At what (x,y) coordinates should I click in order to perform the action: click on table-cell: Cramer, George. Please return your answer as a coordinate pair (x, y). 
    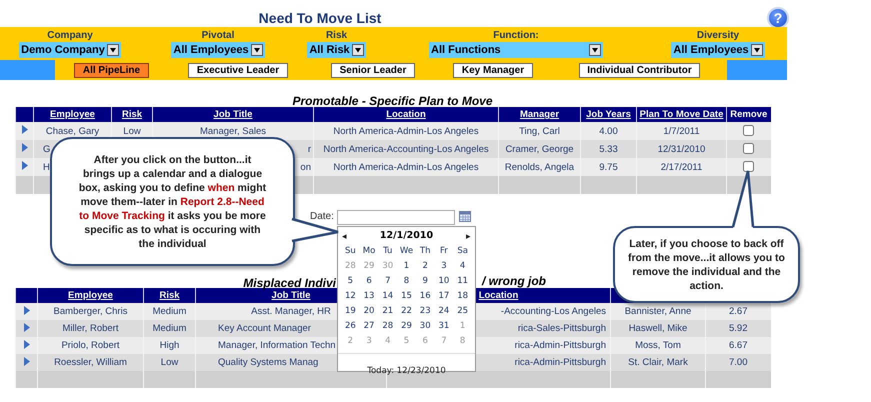
    Looking at the image, I should click on (539, 149).